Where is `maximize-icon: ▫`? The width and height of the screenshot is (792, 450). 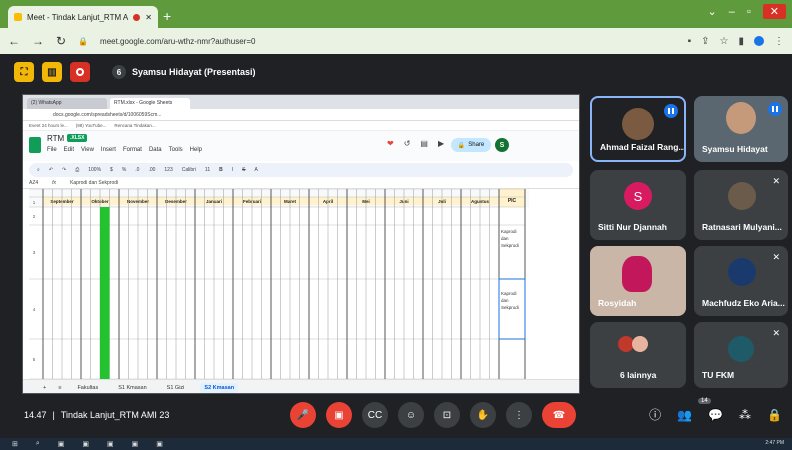
maximize-icon: ▫ is located at coordinates (749, 12).